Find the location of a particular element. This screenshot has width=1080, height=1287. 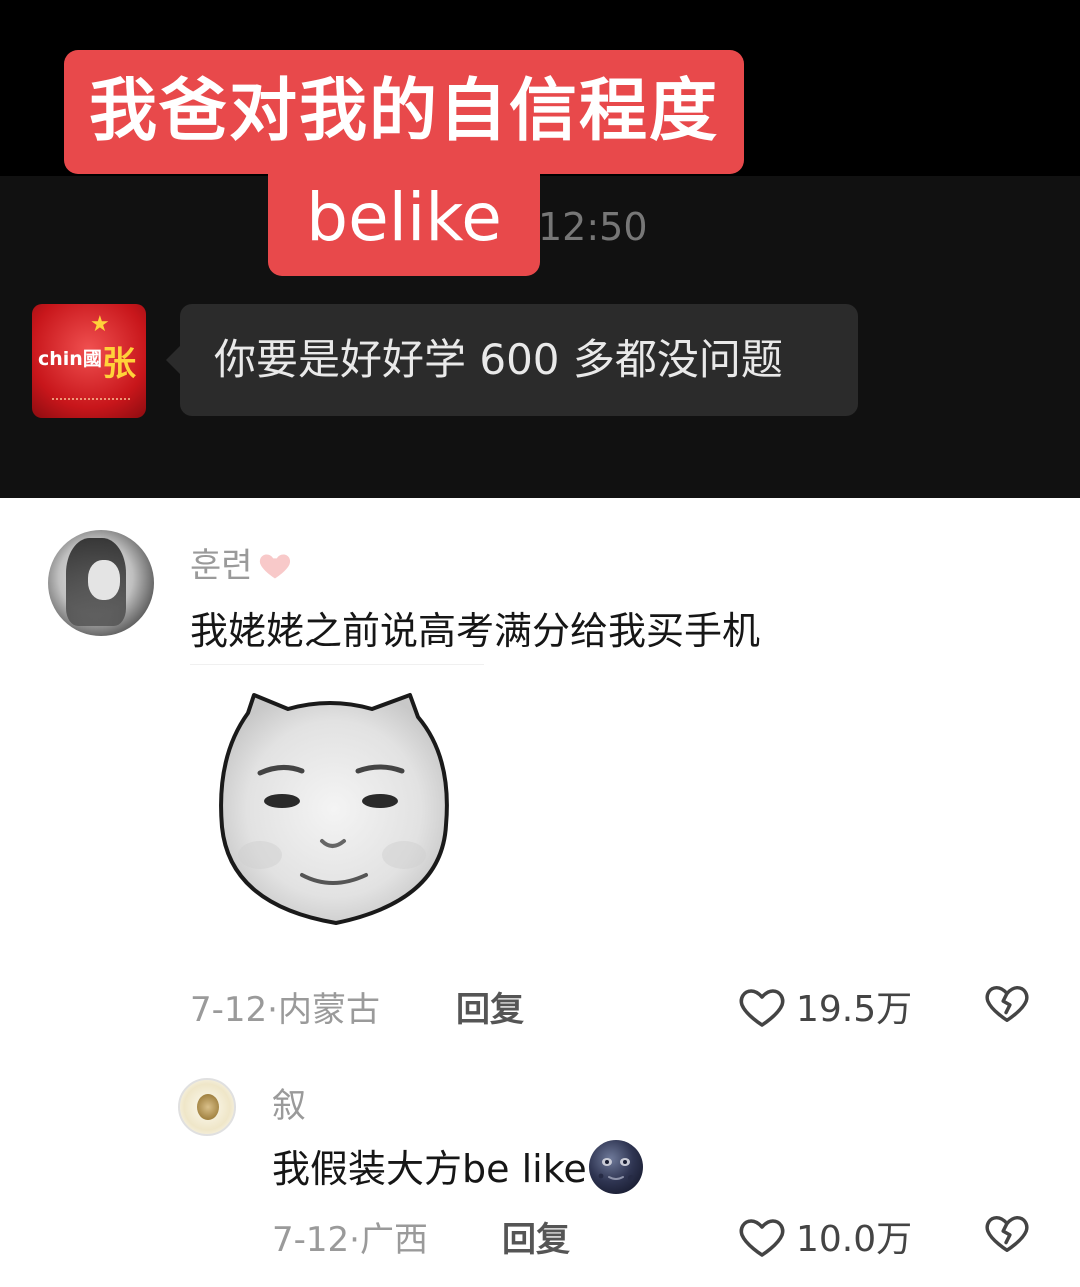

pink-heart-icon is located at coordinates (274, 566).